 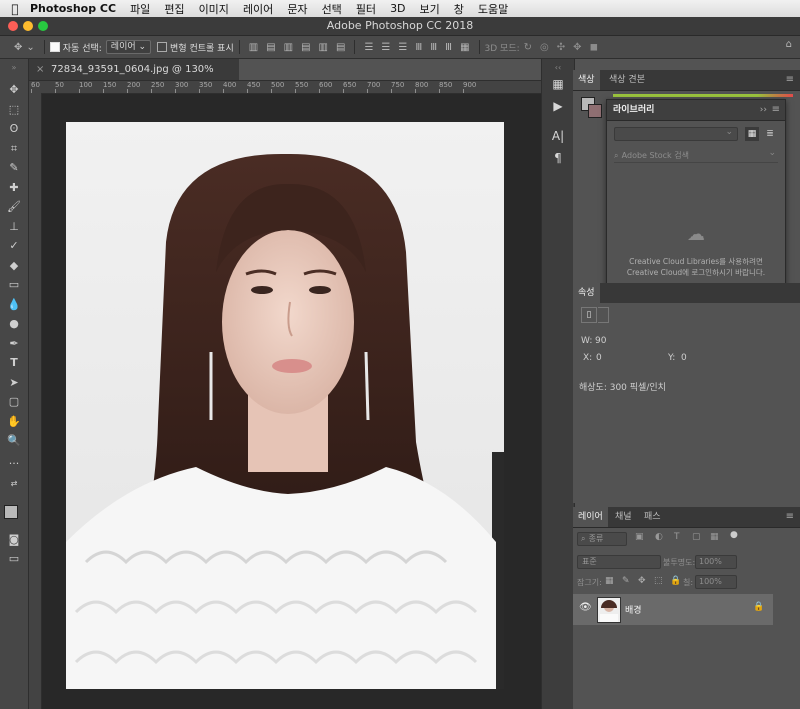 What do you see at coordinates (402, 47) in the screenshot?
I see `distribute-bottom-icon: ☰` at bounding box center [402, 47].